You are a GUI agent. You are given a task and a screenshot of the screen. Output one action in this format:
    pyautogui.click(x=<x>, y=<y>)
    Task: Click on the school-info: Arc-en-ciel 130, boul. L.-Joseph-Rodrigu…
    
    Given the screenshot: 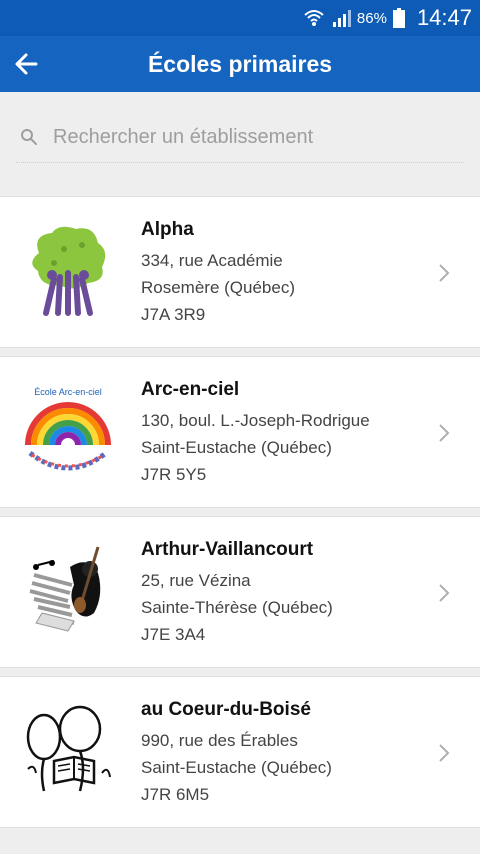 What is the action you would take?
    pyautogui.click(x=255, y=433)
    